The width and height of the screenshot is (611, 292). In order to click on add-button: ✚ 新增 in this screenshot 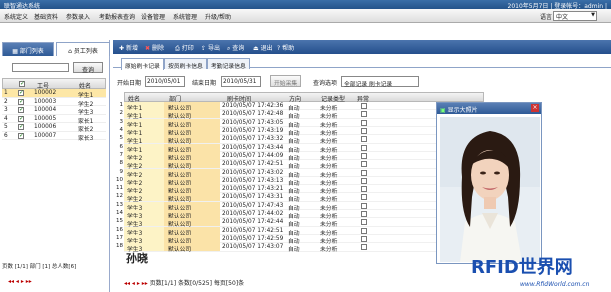, I will do `click(128, 47)`.